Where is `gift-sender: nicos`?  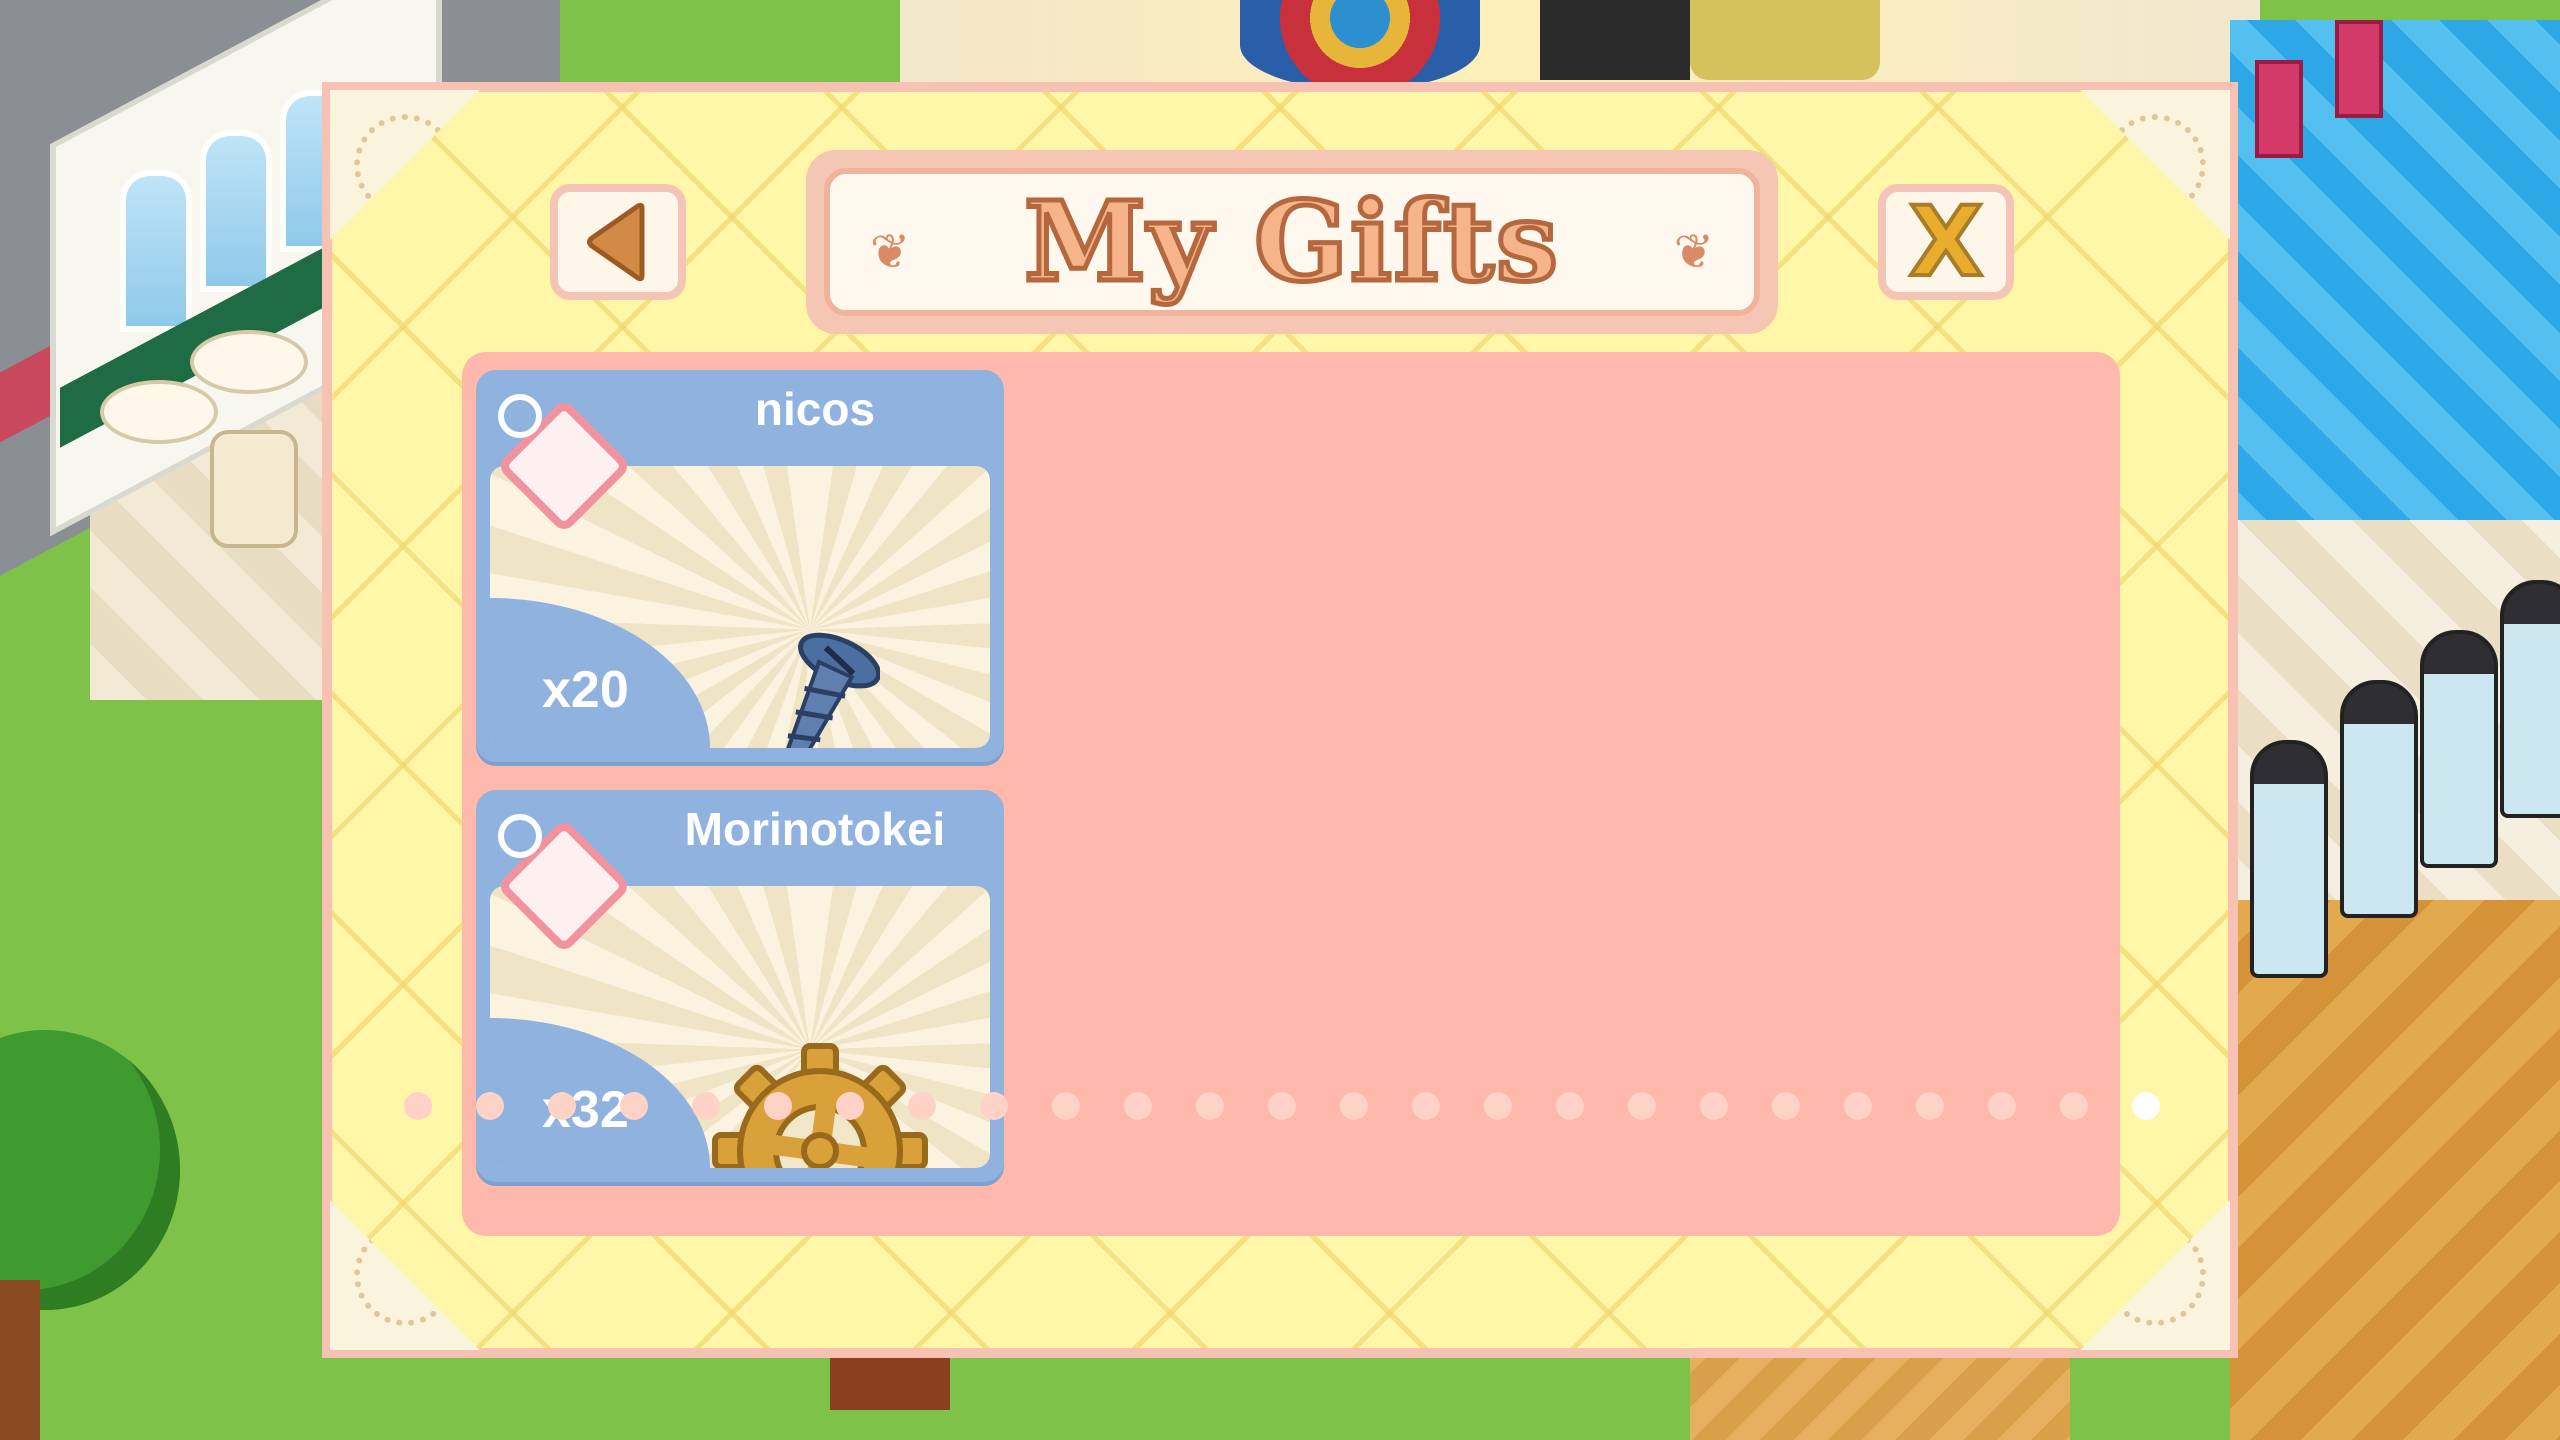
gift-sender: nicos is located at coordinates (815, 409).